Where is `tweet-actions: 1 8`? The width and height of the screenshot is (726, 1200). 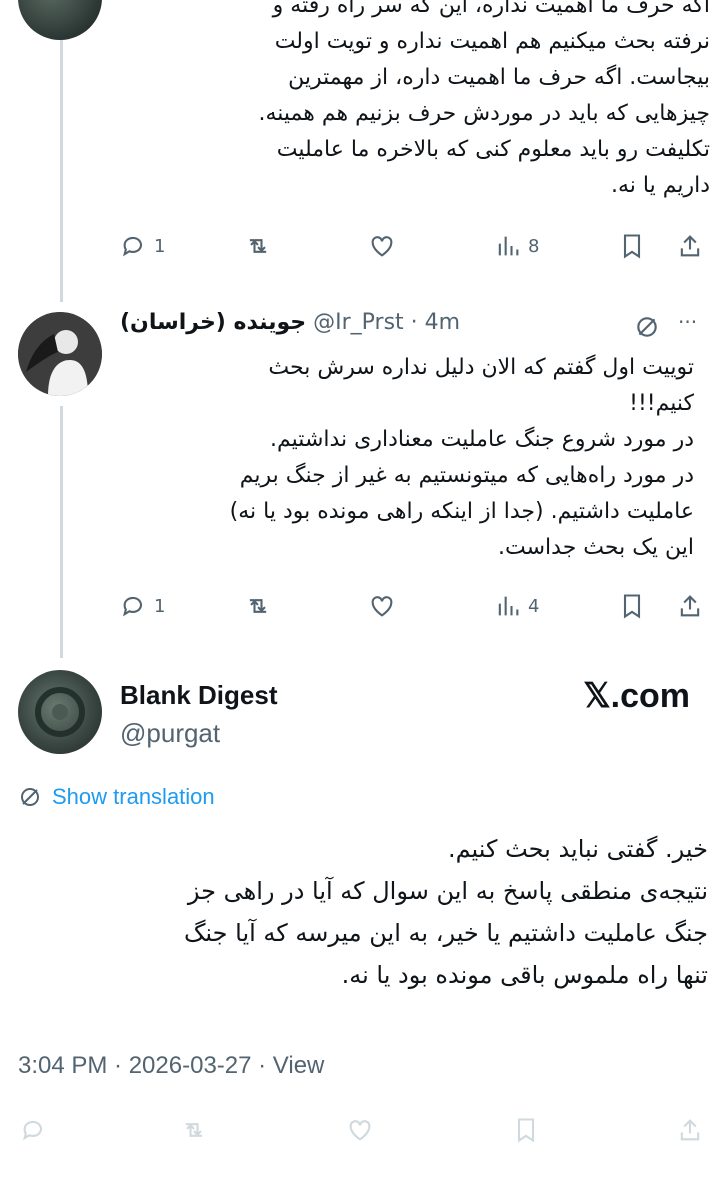
tweet-actions: 1 8 is located at coordinates (363, 248).